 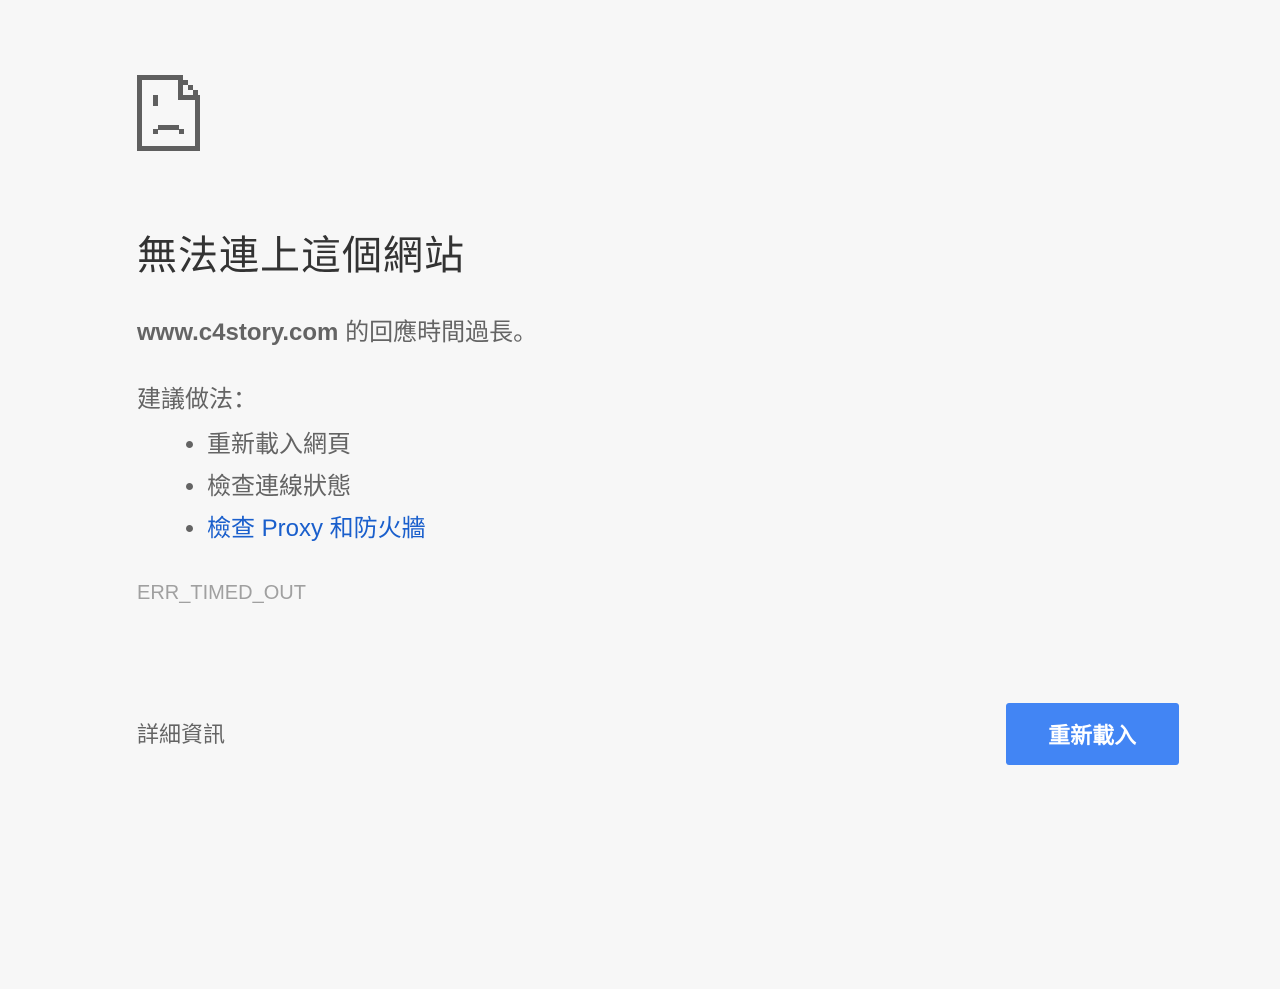 I want to click on suggestions-heading: 建議做法：, so click(x=197, y=399).